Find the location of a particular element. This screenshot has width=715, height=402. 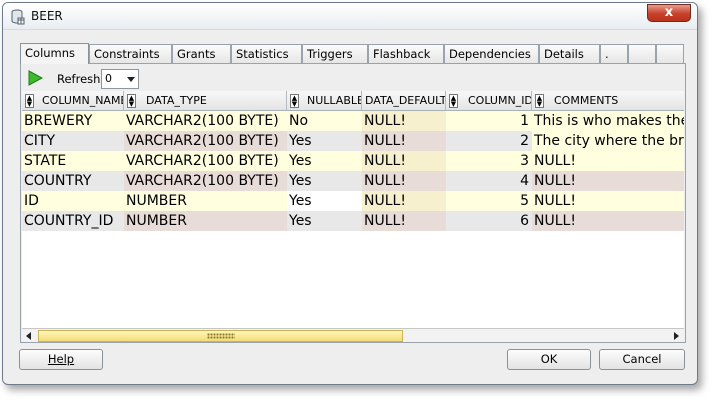

horizontal-scrollbar is located at coordinates (353, 335).